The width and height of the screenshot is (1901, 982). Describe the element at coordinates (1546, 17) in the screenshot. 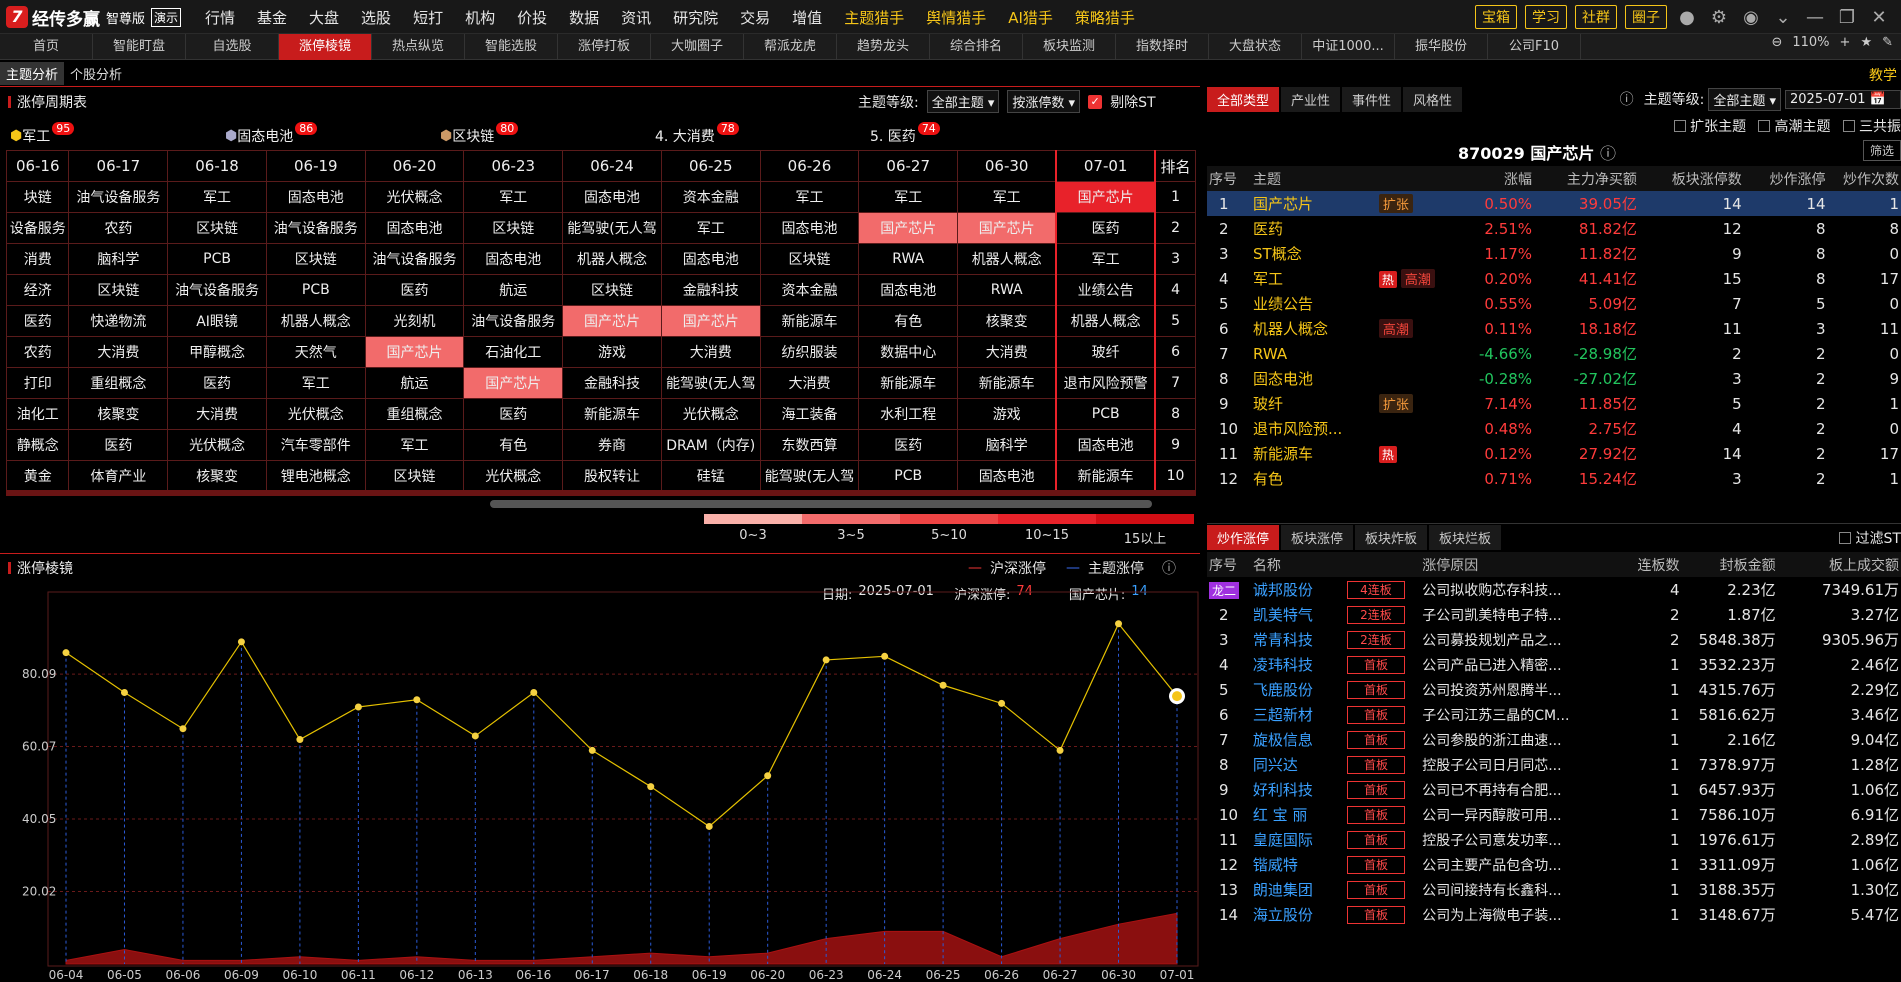

I see `learn-button: 学习` at that location.